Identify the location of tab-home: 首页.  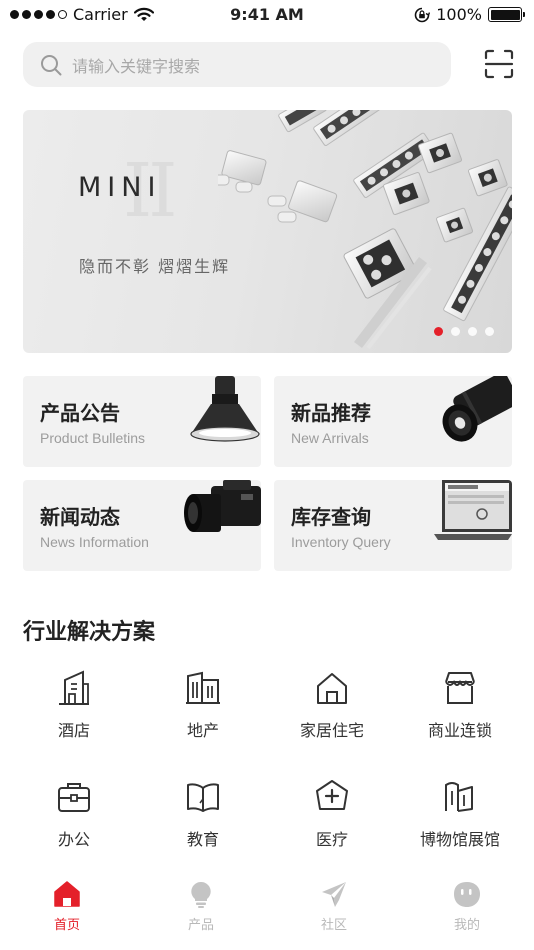
(67, 906).